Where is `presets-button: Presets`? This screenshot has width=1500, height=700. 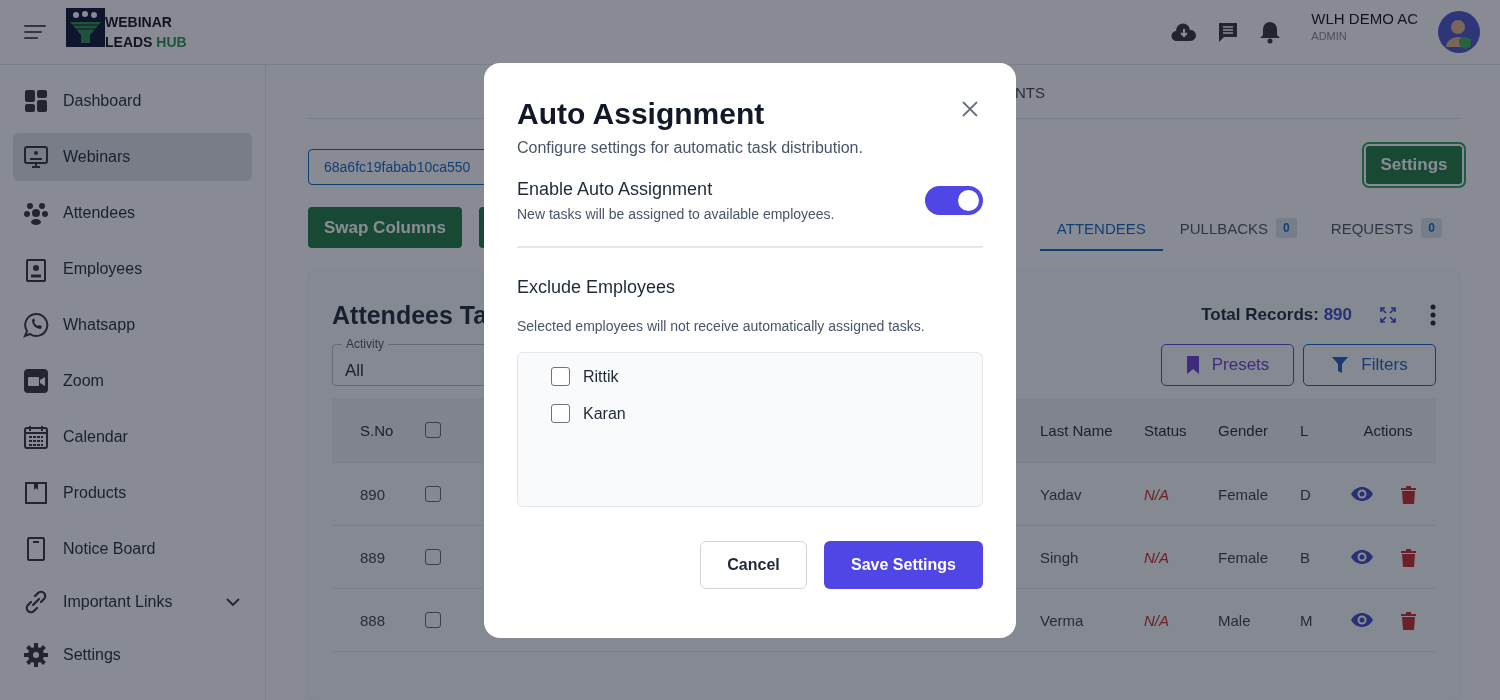 presets-button: Presets is located at coordinates (1227, 365).